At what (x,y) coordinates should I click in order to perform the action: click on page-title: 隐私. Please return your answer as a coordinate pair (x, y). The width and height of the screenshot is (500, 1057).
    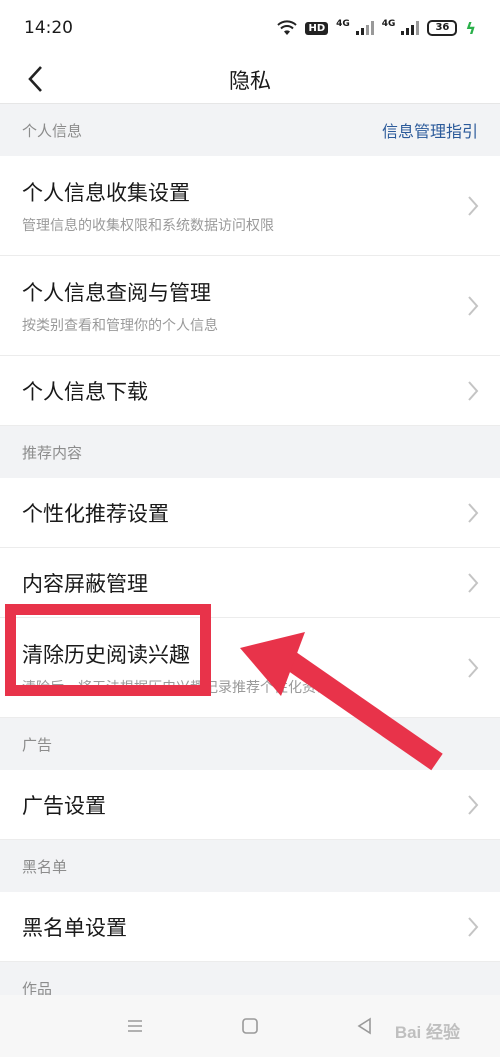
    Looking at the image, I should click on (250, 80).